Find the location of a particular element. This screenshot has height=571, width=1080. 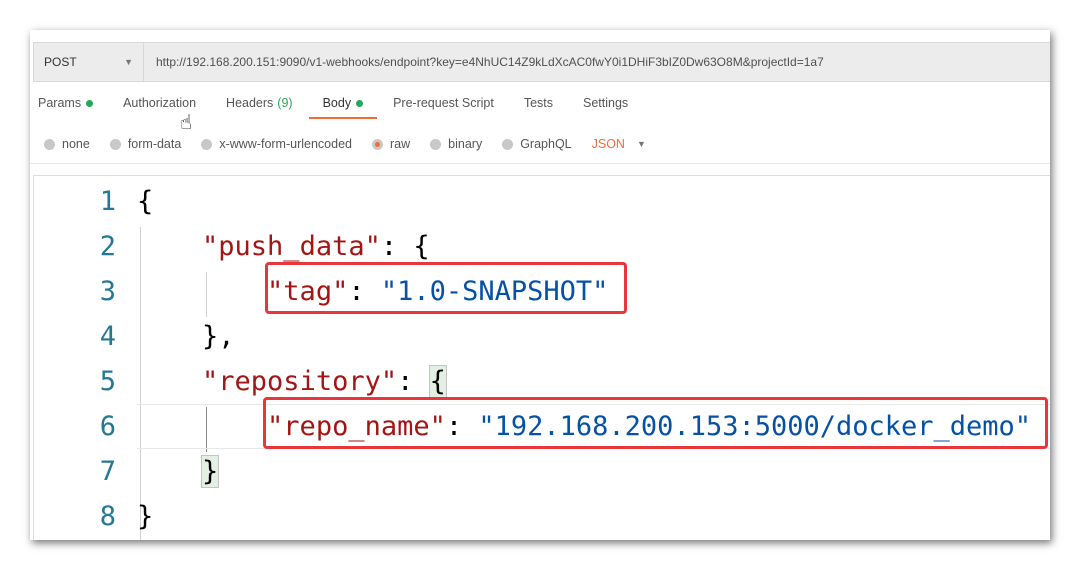

line-number: 7 is located at coordinates (107, 471).